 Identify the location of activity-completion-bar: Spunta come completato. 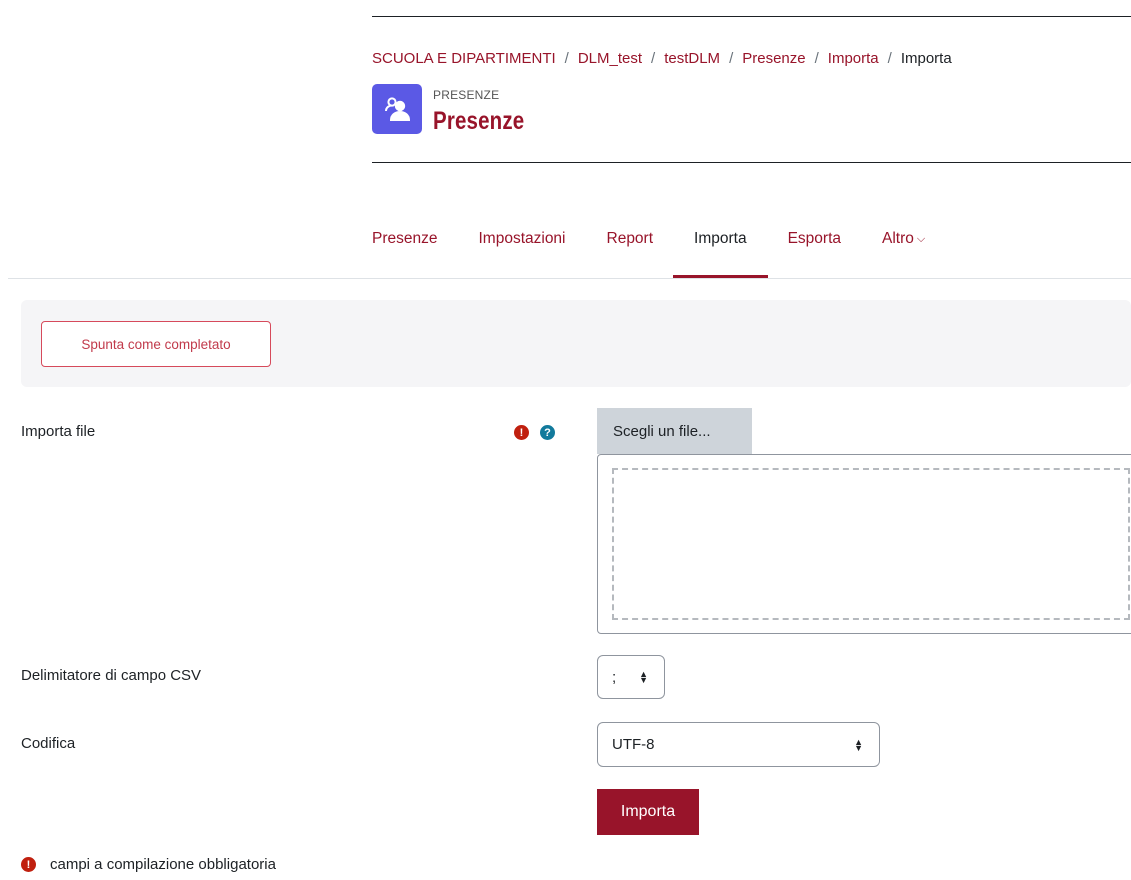
(576, 343).